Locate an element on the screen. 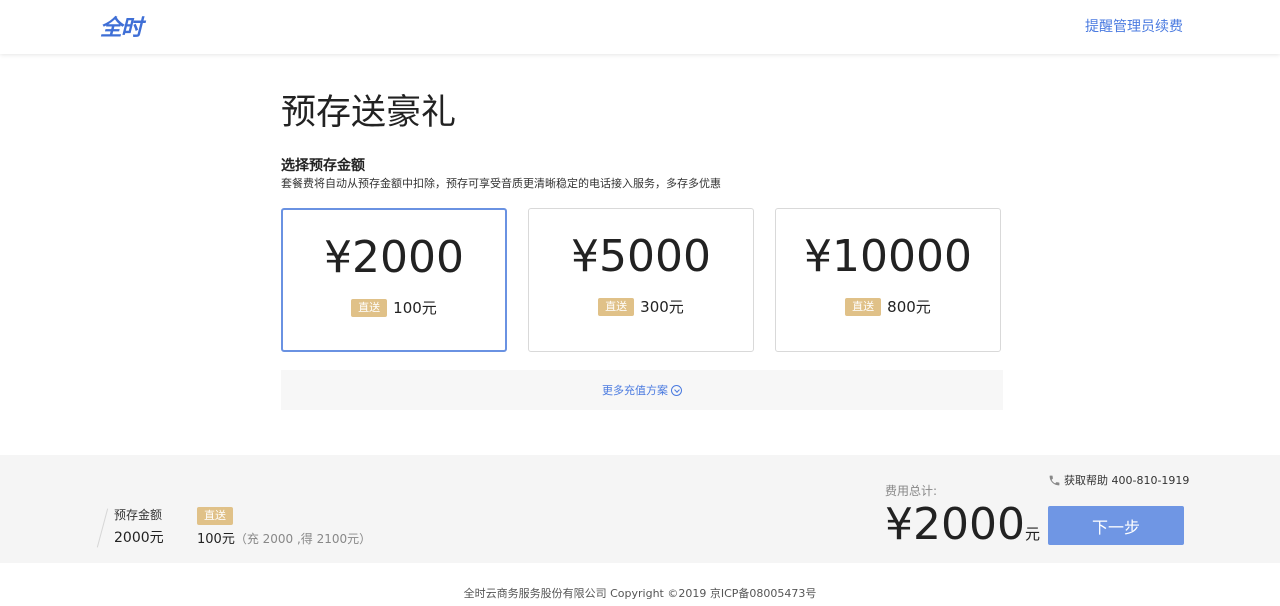  help-contact: 获取帮助 400-810-1919 is located at coordinates (1118, 480).